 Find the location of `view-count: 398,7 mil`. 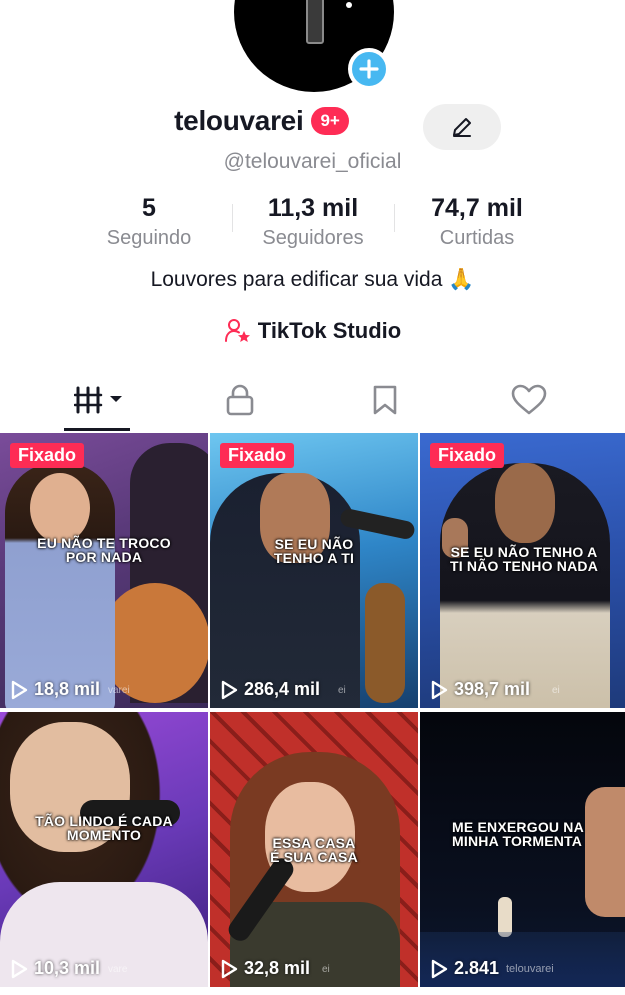

view-count: 398,7 mil is located at coordinates (480, 689).